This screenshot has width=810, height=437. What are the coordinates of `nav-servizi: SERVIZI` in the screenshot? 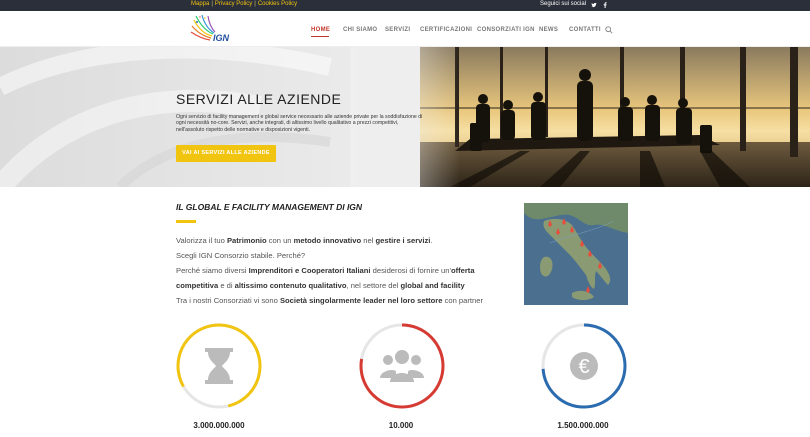 It's located at (397, 30).